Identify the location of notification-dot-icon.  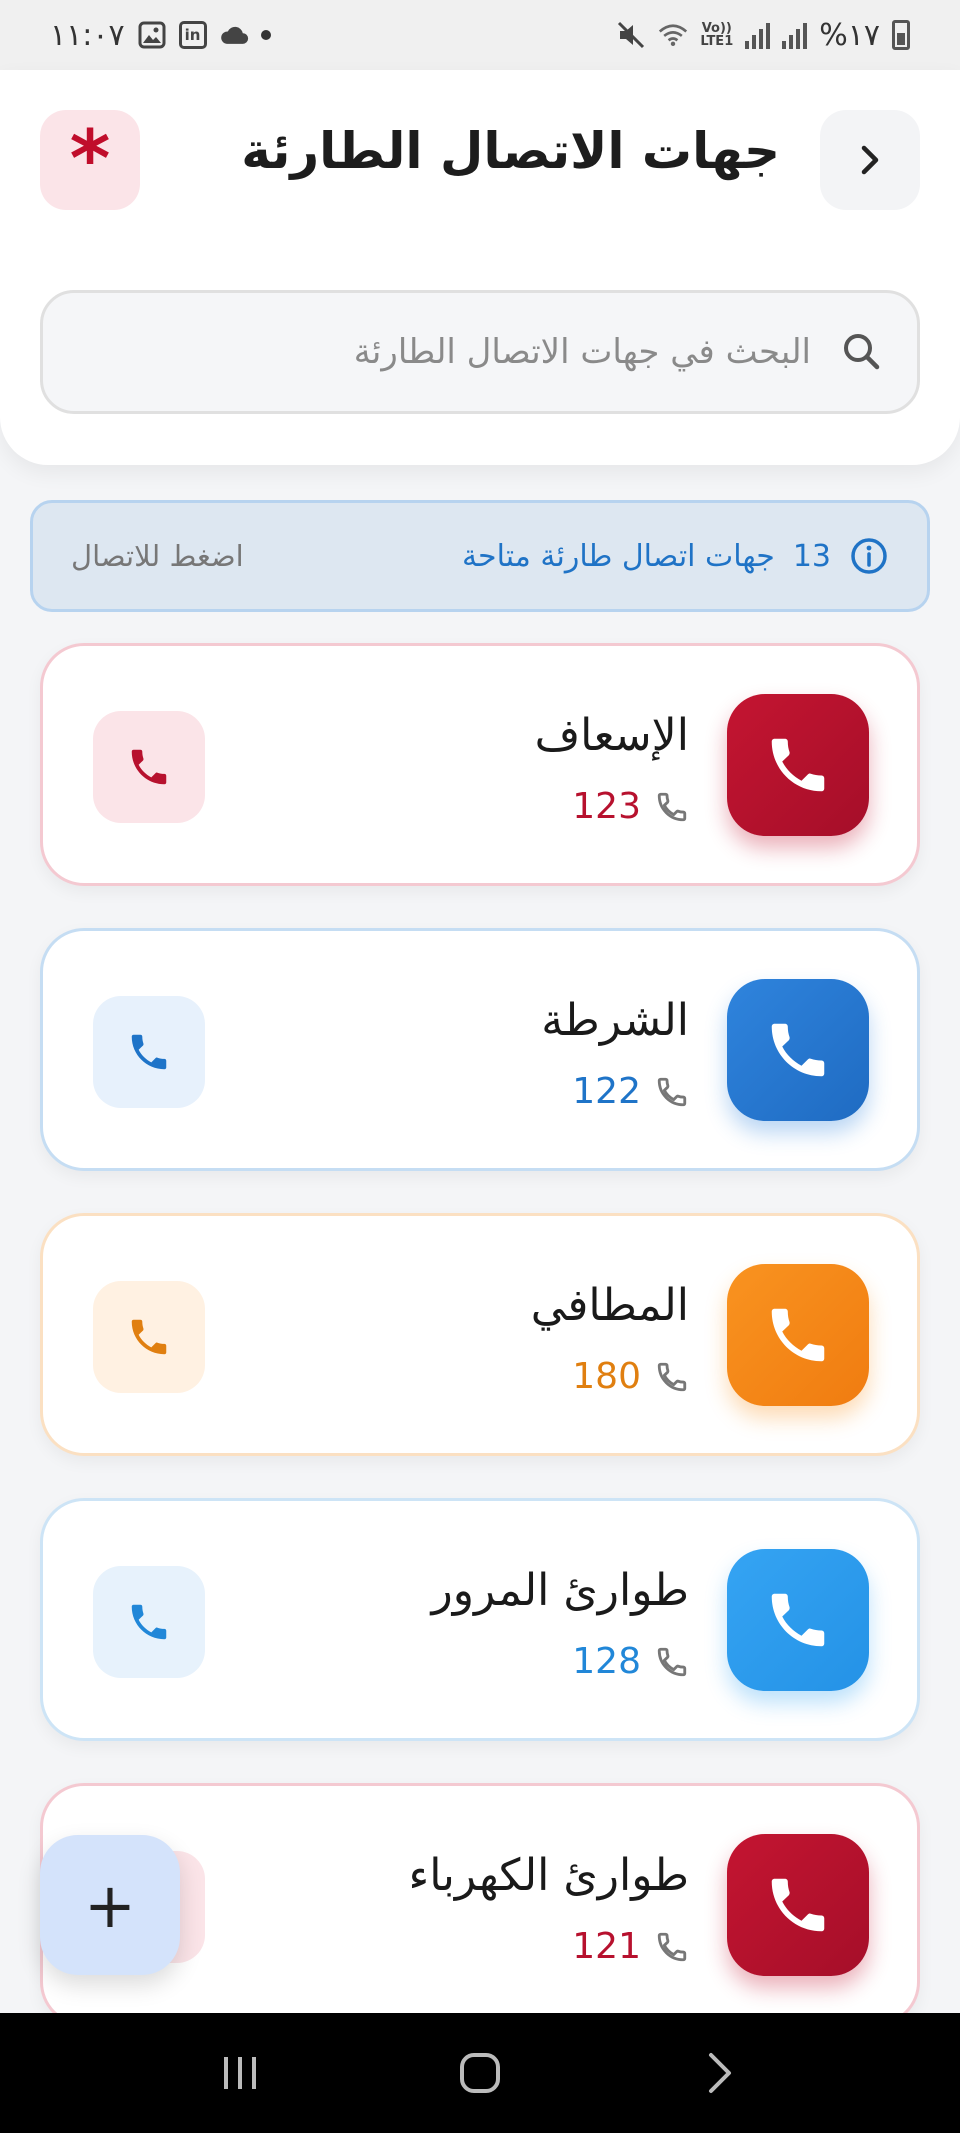
(265, 35).